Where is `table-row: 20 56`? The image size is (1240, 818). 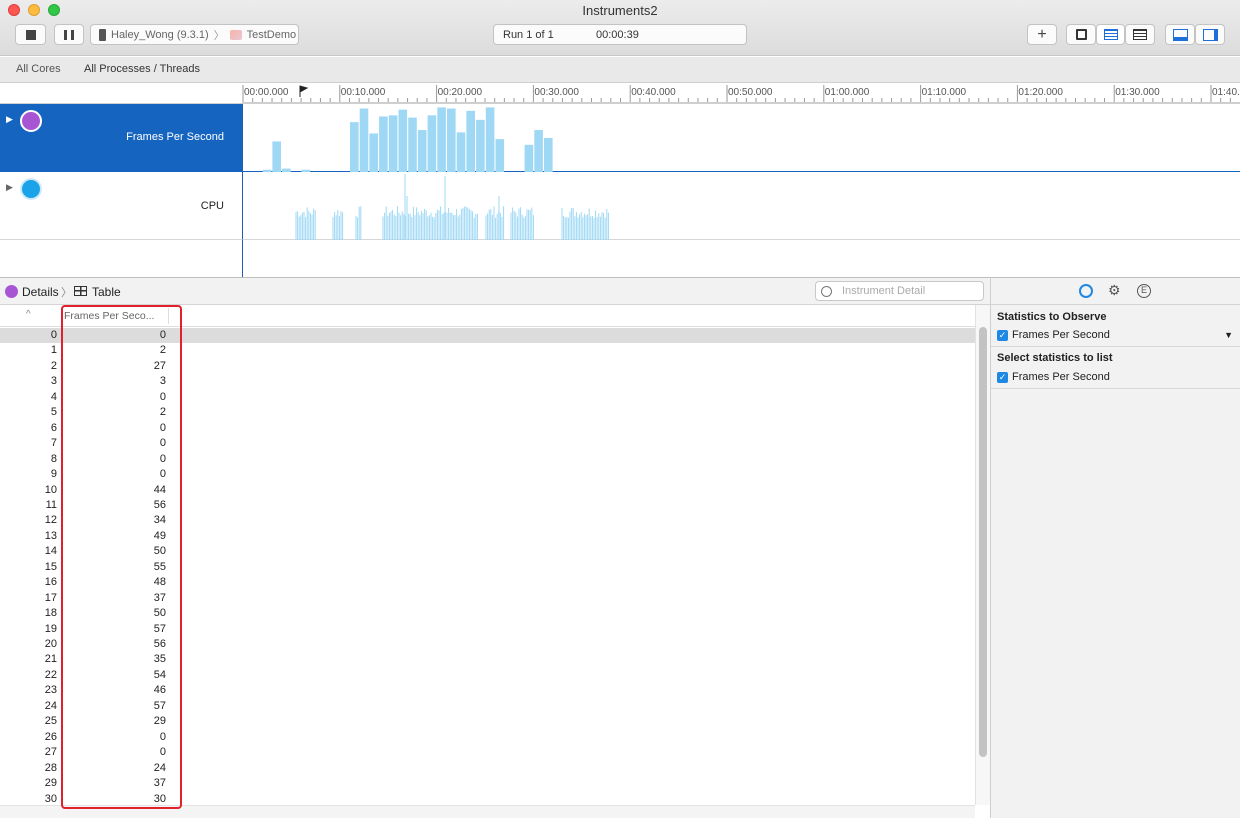 table-row: 20 56 is located at coordinates (487, 644).